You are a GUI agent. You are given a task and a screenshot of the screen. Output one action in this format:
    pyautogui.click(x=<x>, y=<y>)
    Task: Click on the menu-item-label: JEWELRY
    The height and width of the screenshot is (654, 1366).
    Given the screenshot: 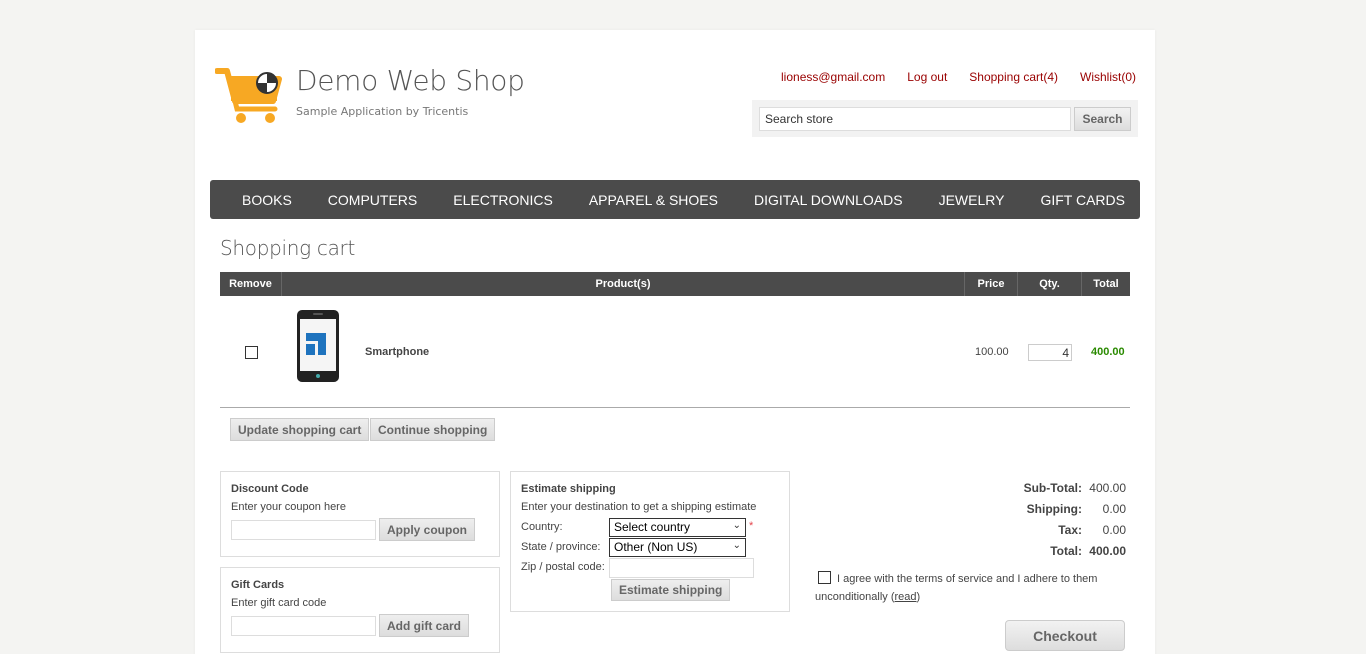 What is the action you would take?
    pyautogui.click(x=971, y=199)
    